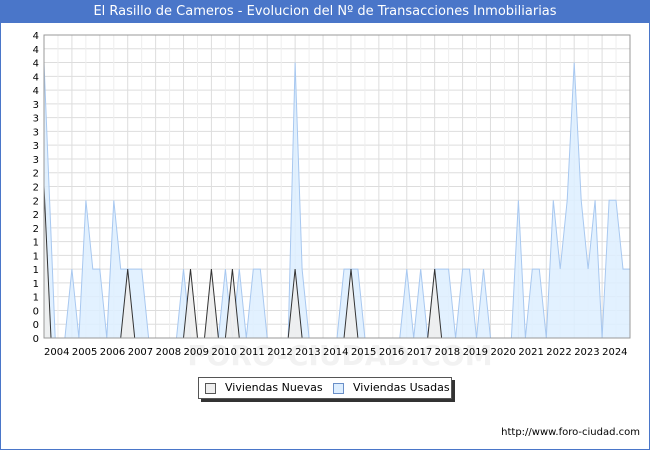 The image size is (650, 450). What do you see at coordinates (419, 352) in the screenshot?
I see `x-tick-label: 2017` at bounding box center [419, 352].